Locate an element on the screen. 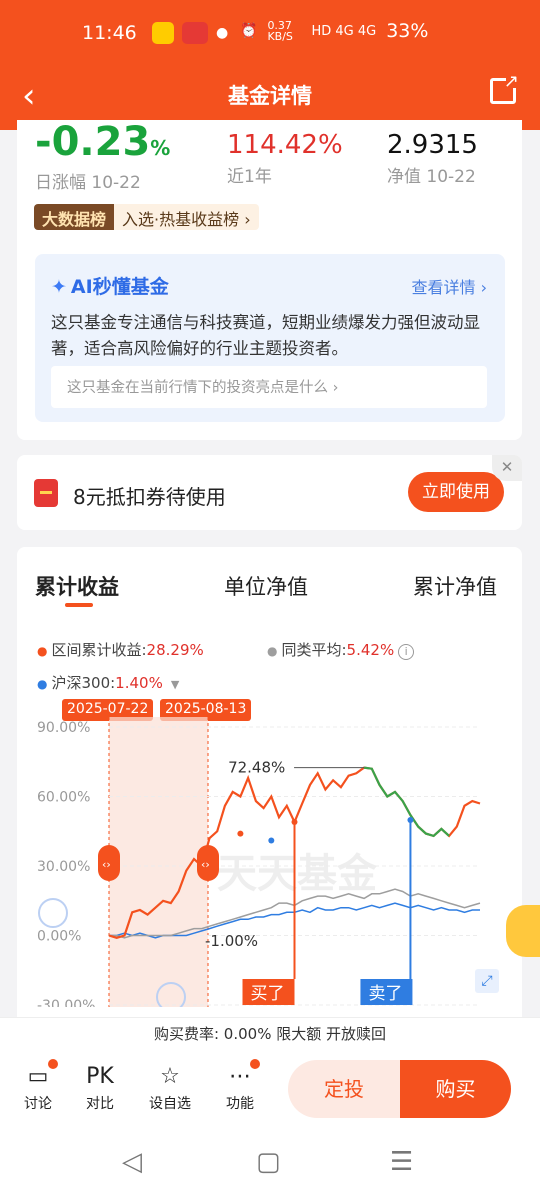 The height and width of the screenshot is (1200, 540). sell-marker: 卖了 is located at coordinates (385, 994).